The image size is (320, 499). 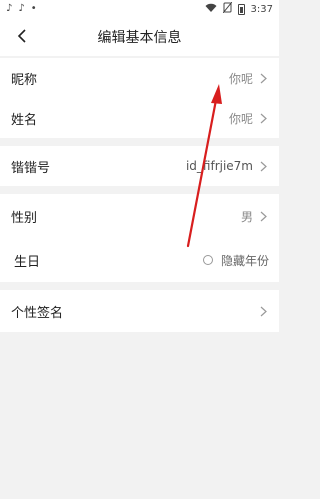 I want to click on id-section: 锴锴号 id_fifrjie7m, so click(x=139, y=166).